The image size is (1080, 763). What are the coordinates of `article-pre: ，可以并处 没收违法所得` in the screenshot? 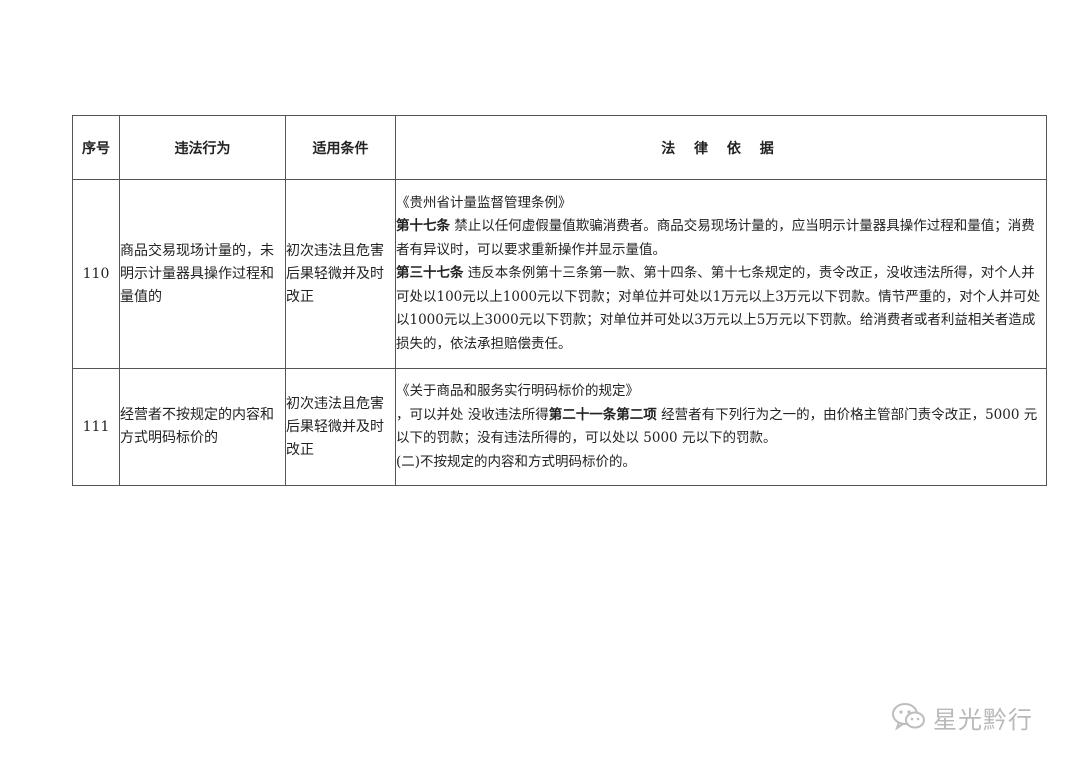 It's located at (472, 414).